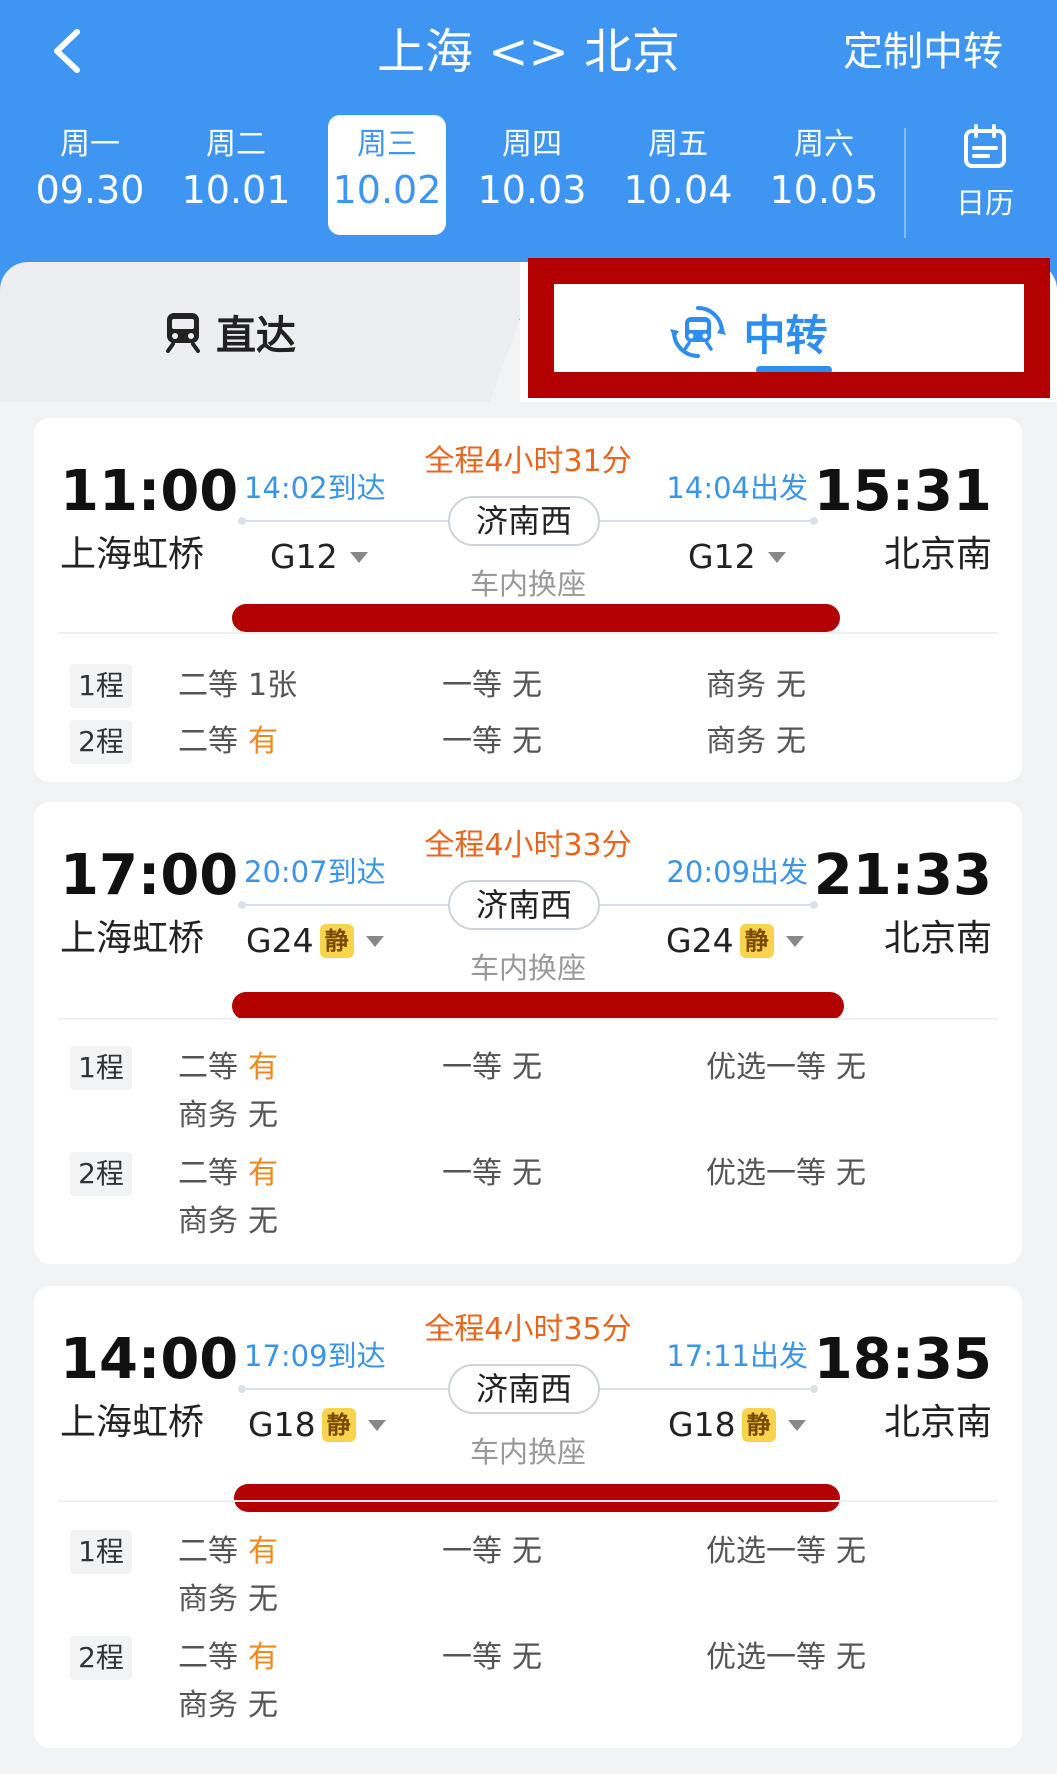 The height and width of the screenshot is (1774, 1057). Describe the element at coordinates (923, 52) in the screenshot. I see `custom-transfer-button: 定制中转` at that location.